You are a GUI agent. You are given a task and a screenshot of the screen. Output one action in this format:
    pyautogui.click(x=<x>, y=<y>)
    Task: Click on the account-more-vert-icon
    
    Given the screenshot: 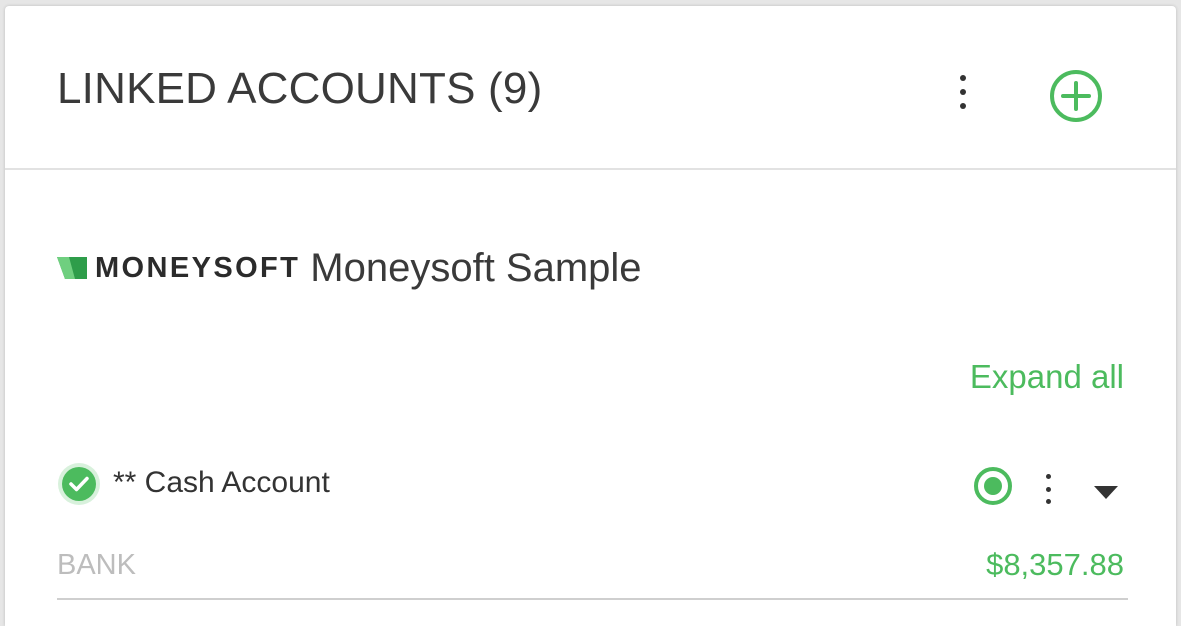 What is the action you would take?
    pyautogui.click(x=1048, y=489)
    